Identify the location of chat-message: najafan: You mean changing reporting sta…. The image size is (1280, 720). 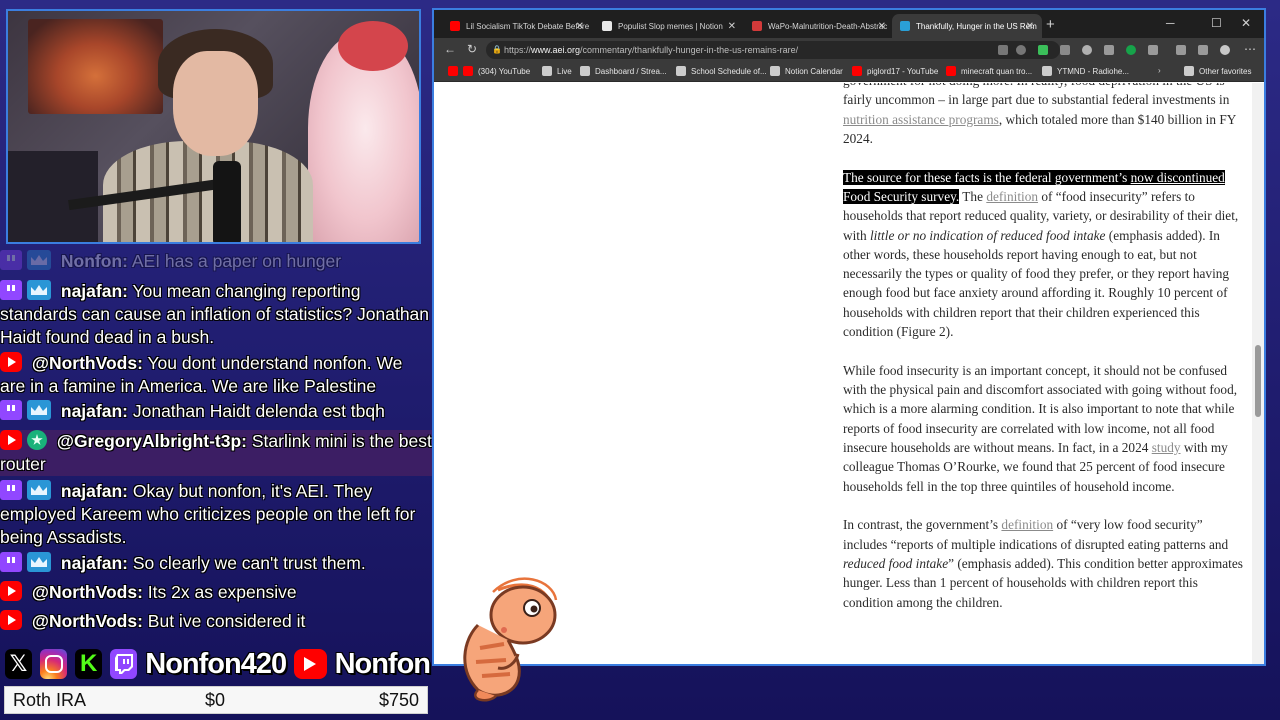
(216, 314).